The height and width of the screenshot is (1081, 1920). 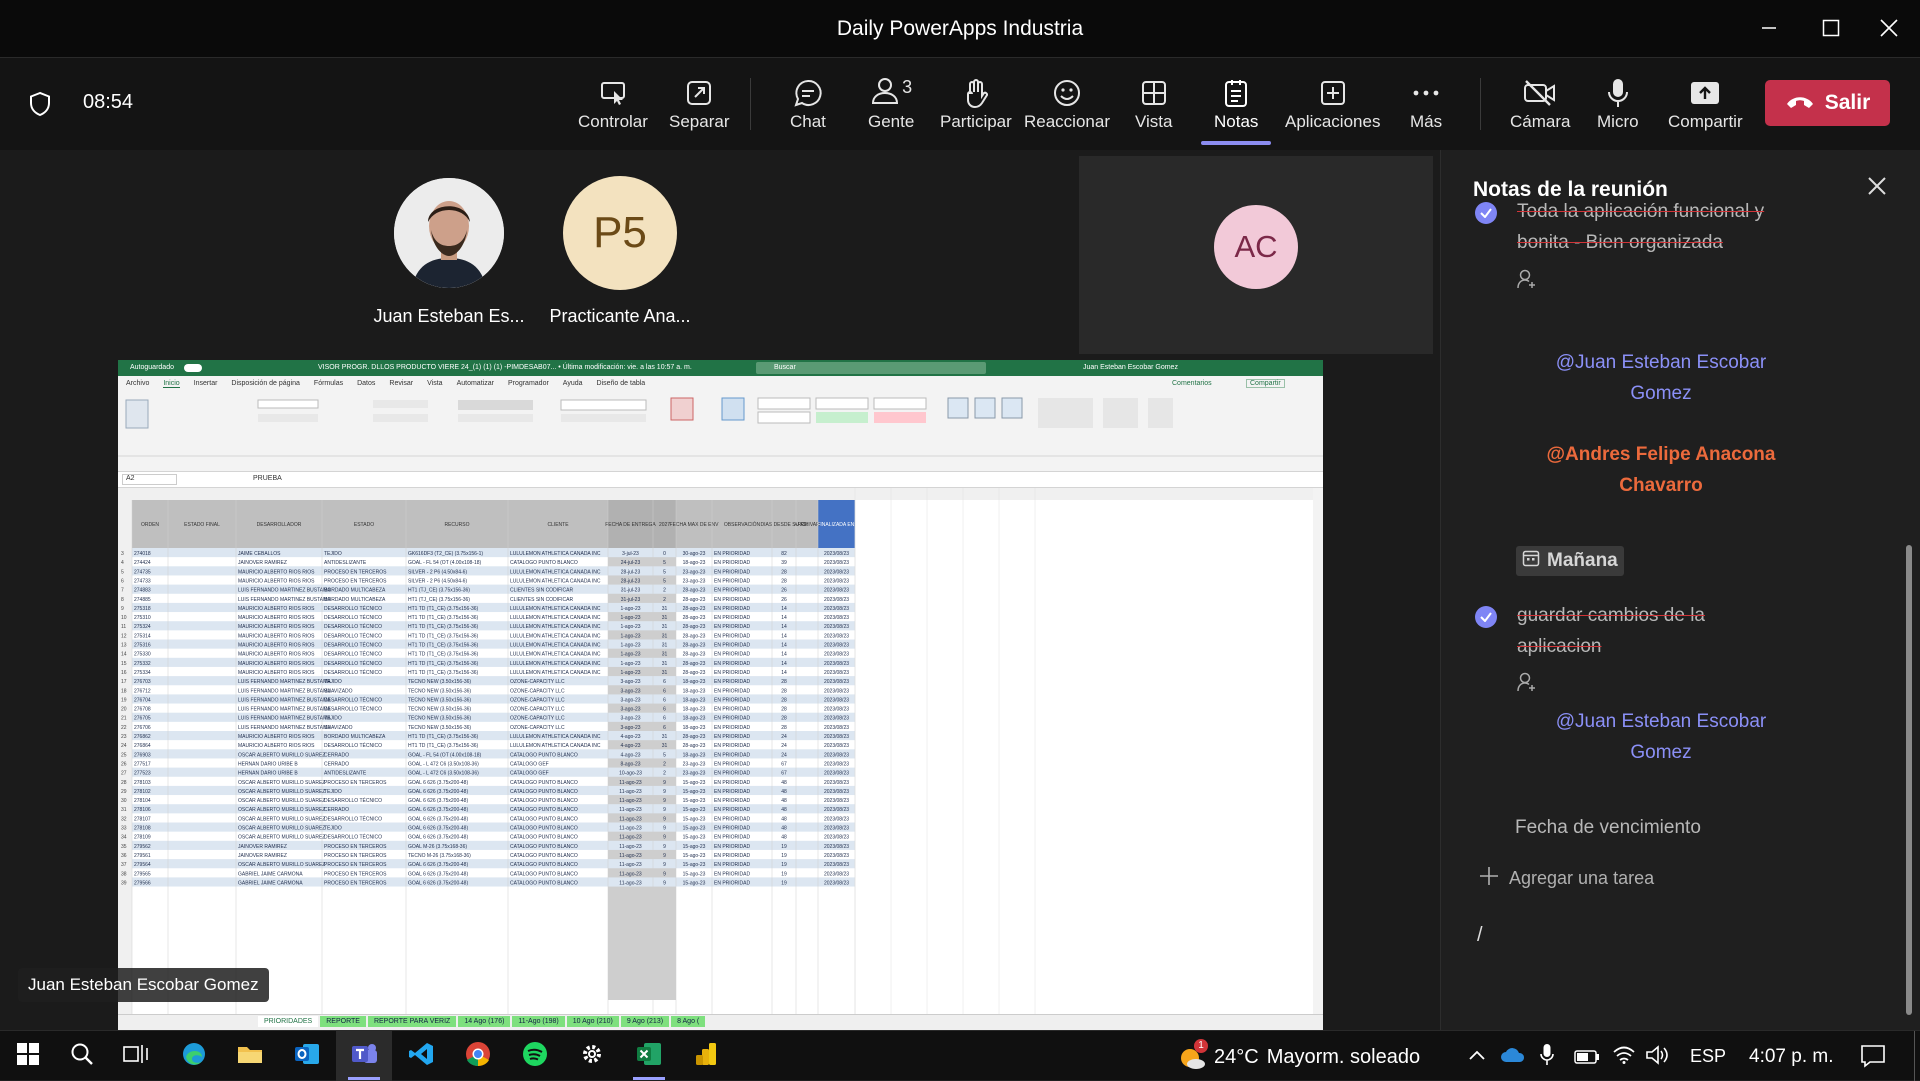 What do you see at coordinates (1618, 106) in the screenshot?
I see `mic-button: Micro` at bounding box center [1618, 106].